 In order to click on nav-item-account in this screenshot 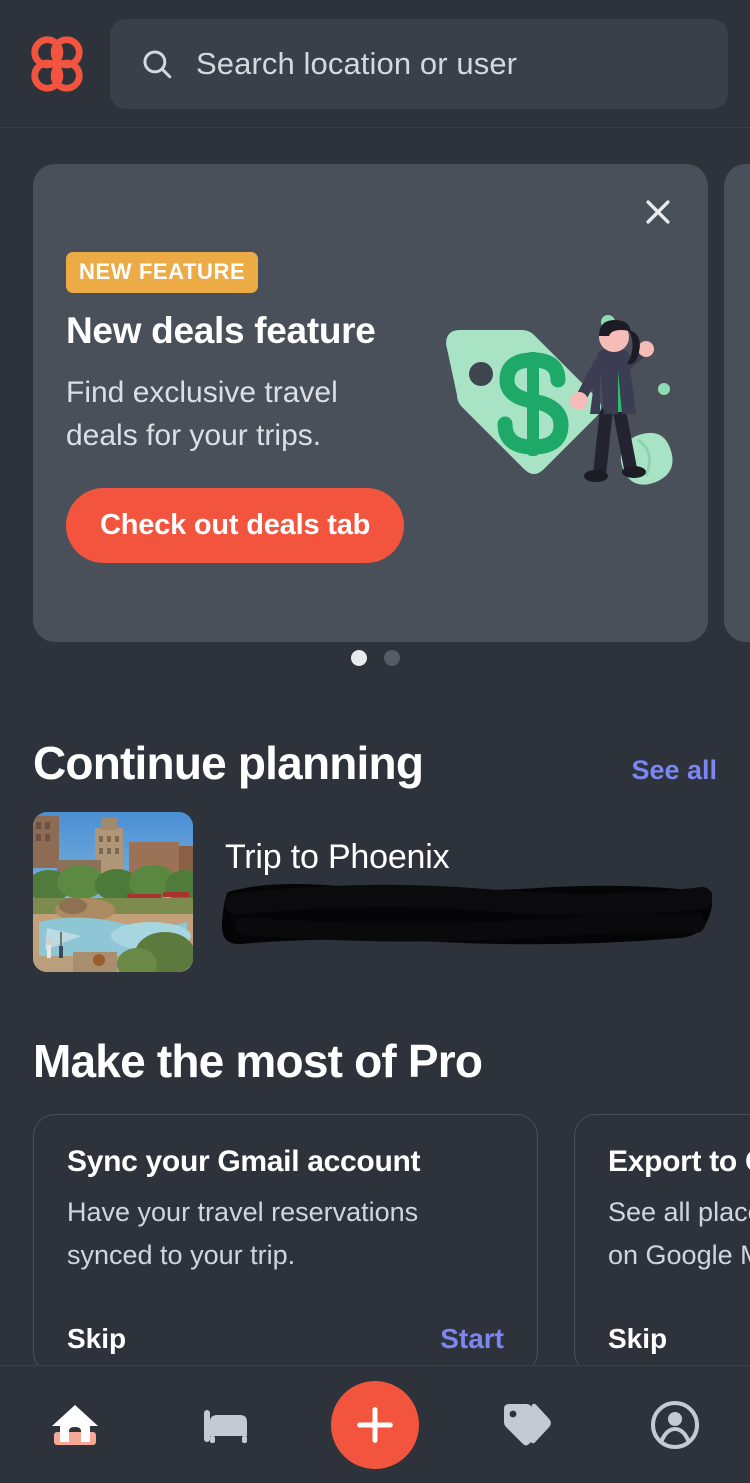, I will do `click(675, 1424)`.